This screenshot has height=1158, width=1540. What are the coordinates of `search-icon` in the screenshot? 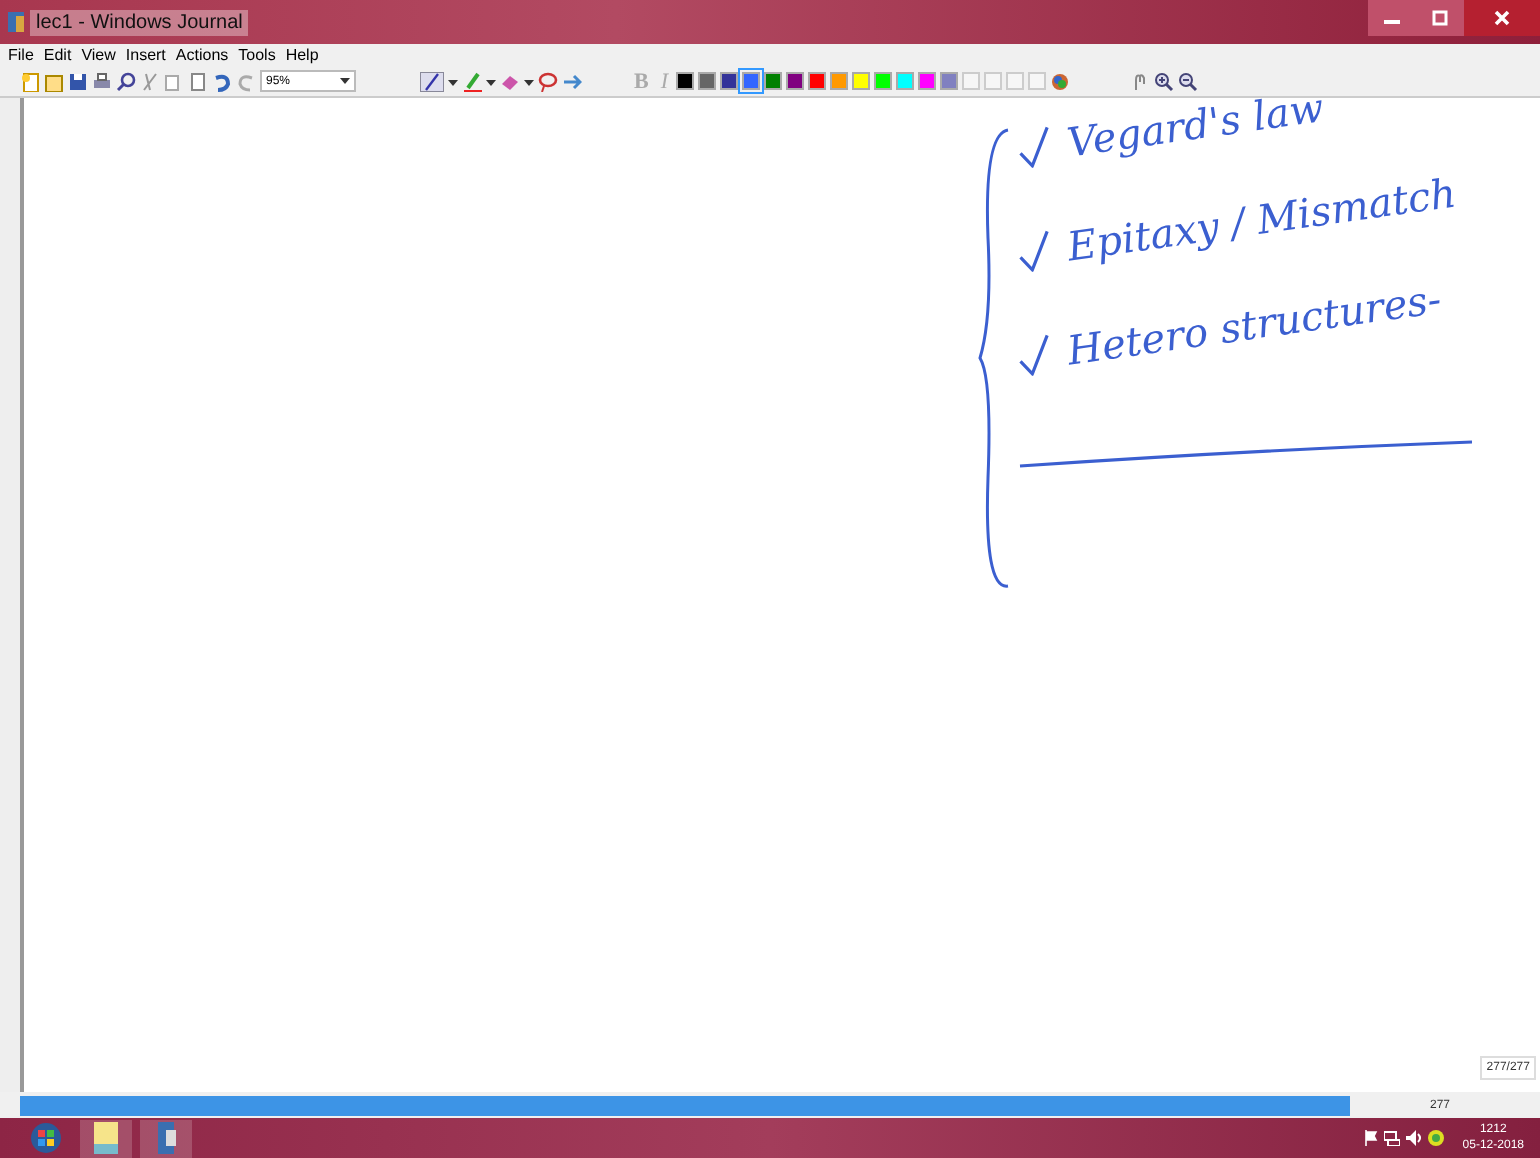 It's located at (126, 81).